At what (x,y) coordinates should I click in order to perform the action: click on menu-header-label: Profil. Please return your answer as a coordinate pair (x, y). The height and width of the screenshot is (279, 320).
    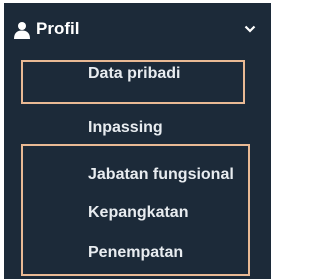
    Looking at the image, I should click on (58, 28).